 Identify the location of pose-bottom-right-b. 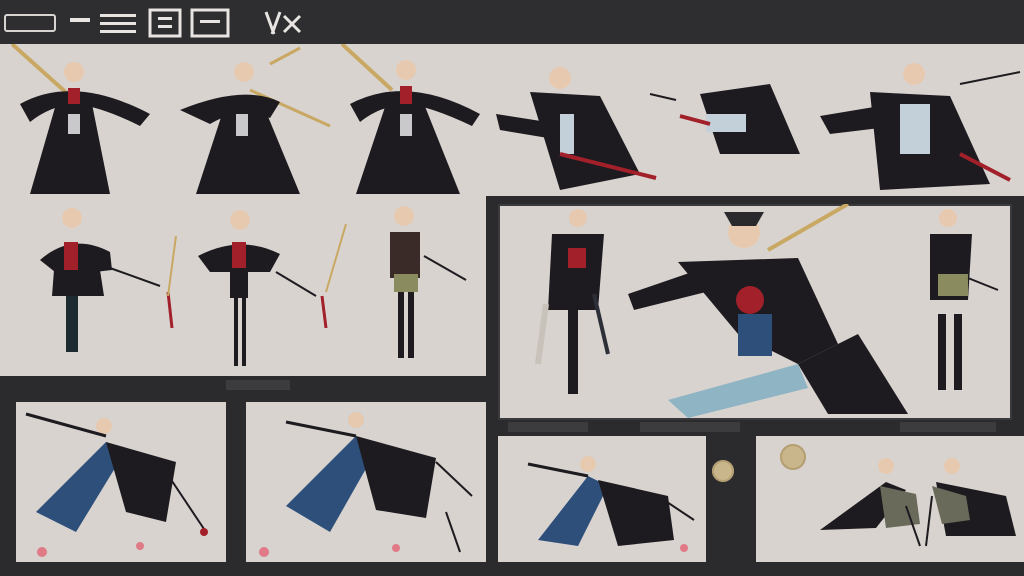
(890, 499).